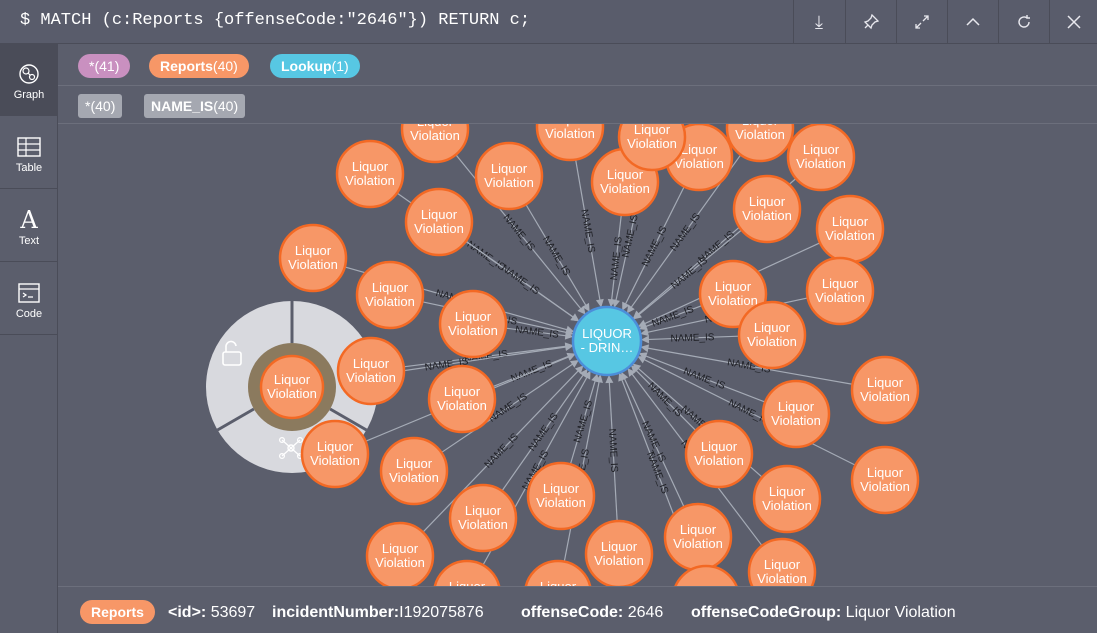  I want to click on sidebar-item-text: A Text, so click(29, 226).